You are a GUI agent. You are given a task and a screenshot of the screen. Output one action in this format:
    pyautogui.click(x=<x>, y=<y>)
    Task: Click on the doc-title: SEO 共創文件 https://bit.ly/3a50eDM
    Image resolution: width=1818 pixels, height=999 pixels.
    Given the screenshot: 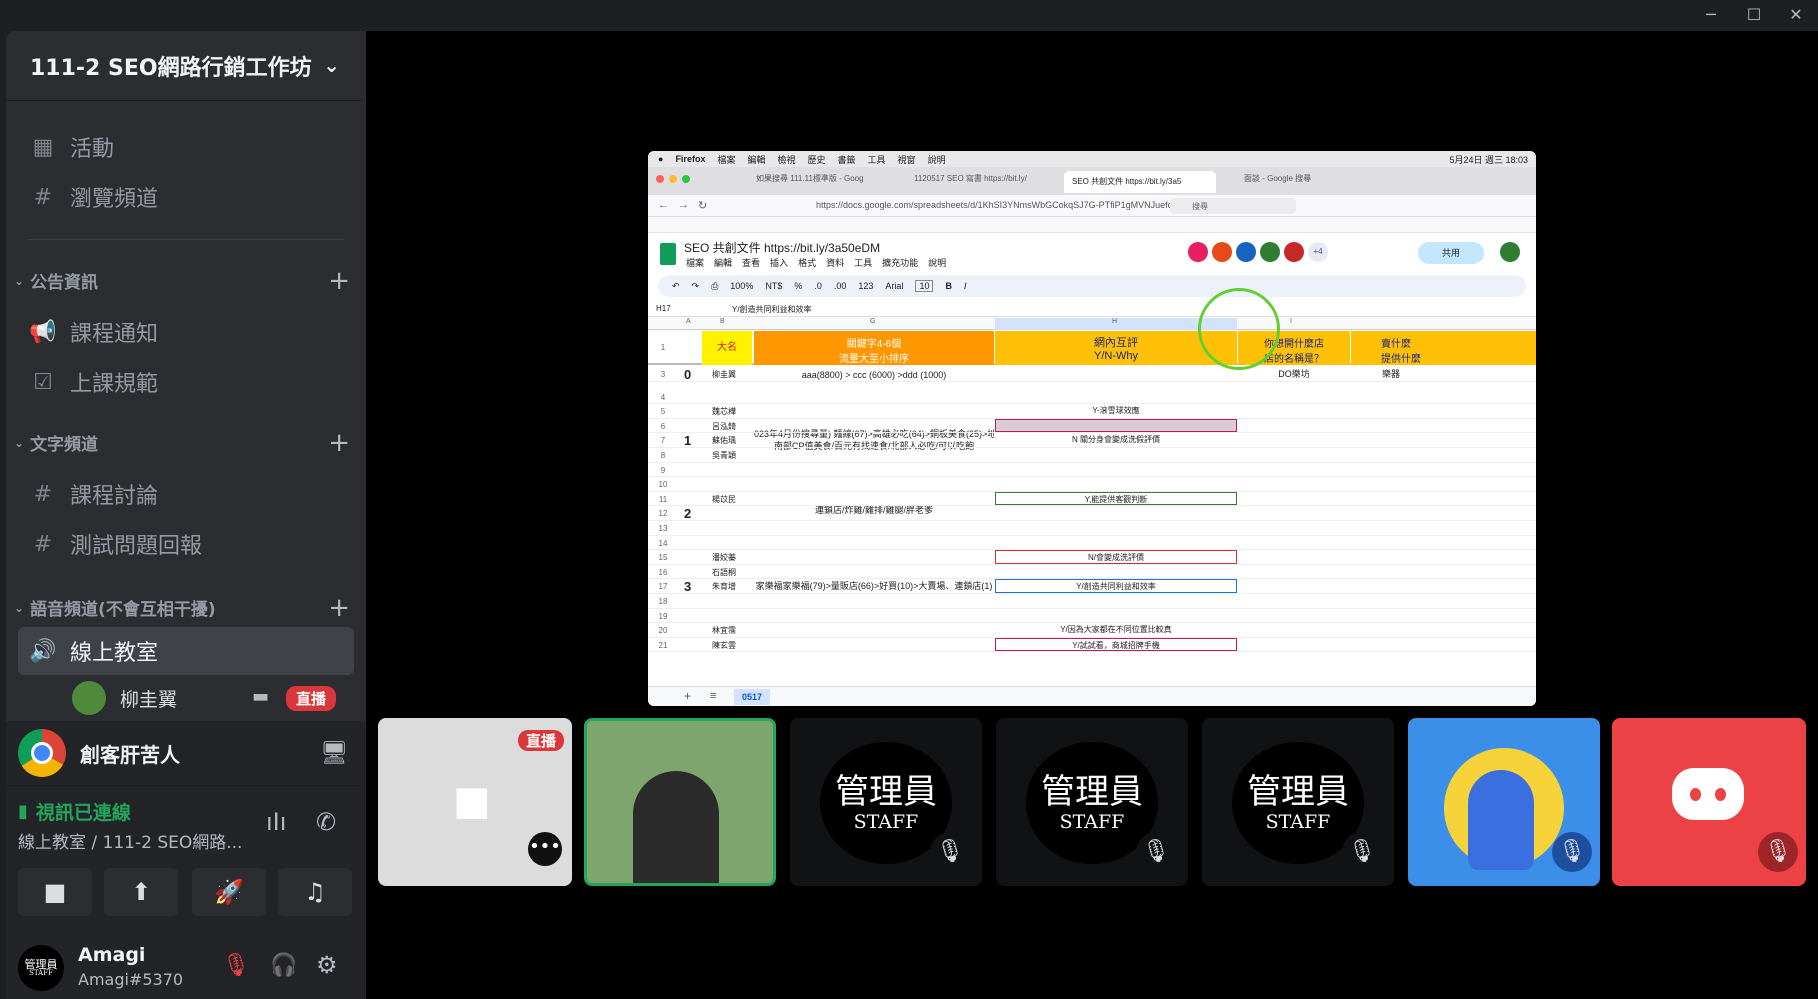 What is the action you would take?
    pyautogui.click(x=782, y=247)
    